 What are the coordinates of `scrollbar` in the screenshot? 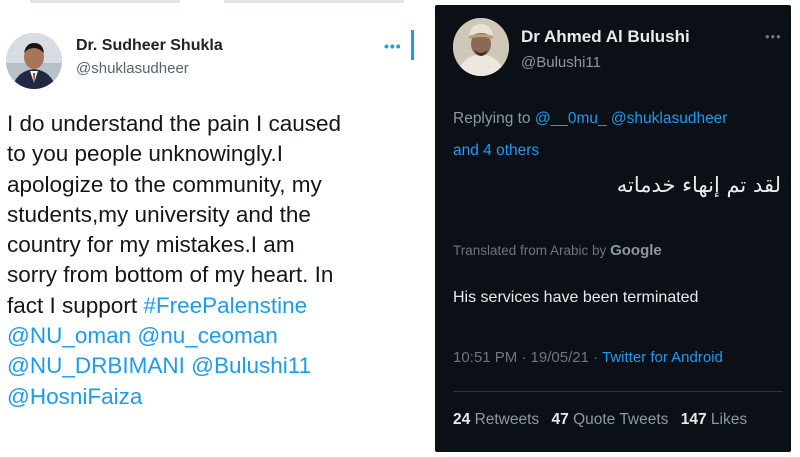 It's located at (412, 45).